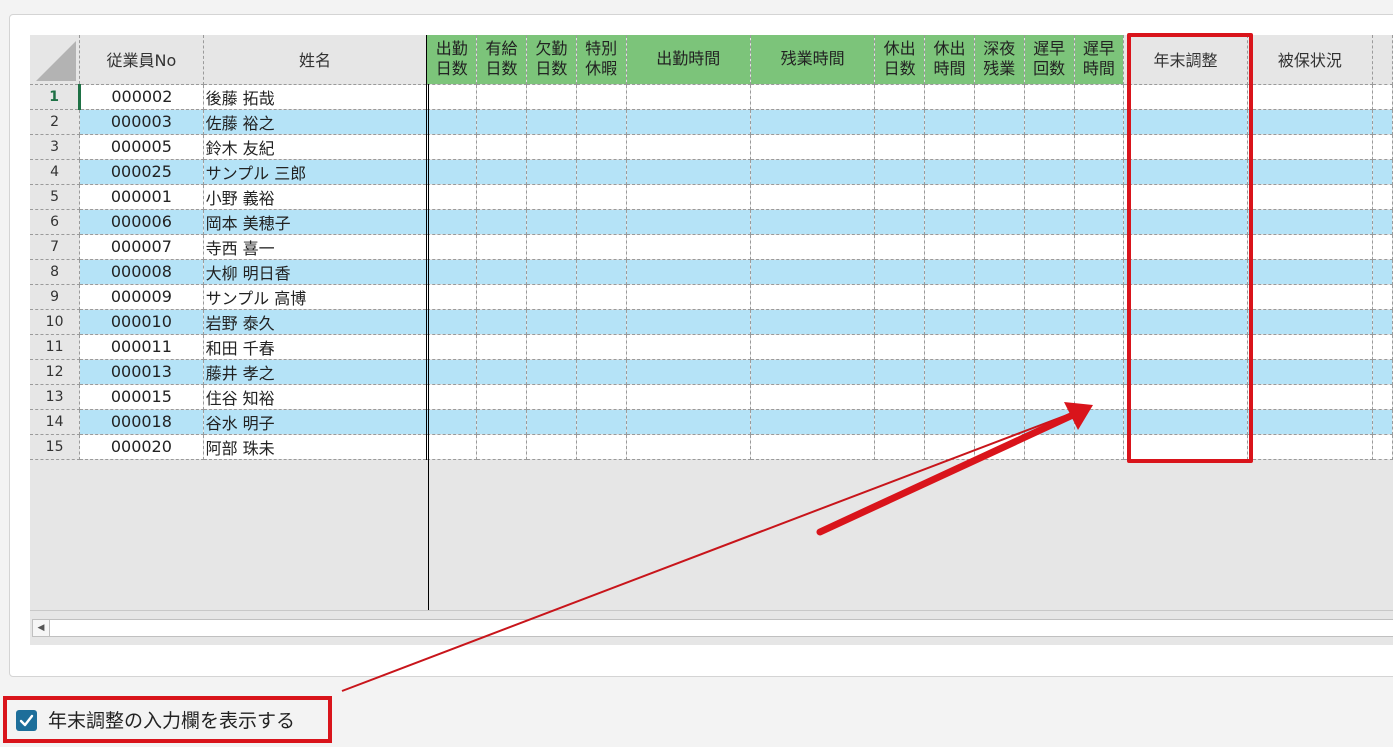 The image size is (1393, 747). Describe the element at coordinates (55, 397) in the screenshot. I see `row-number: 13` at that location.